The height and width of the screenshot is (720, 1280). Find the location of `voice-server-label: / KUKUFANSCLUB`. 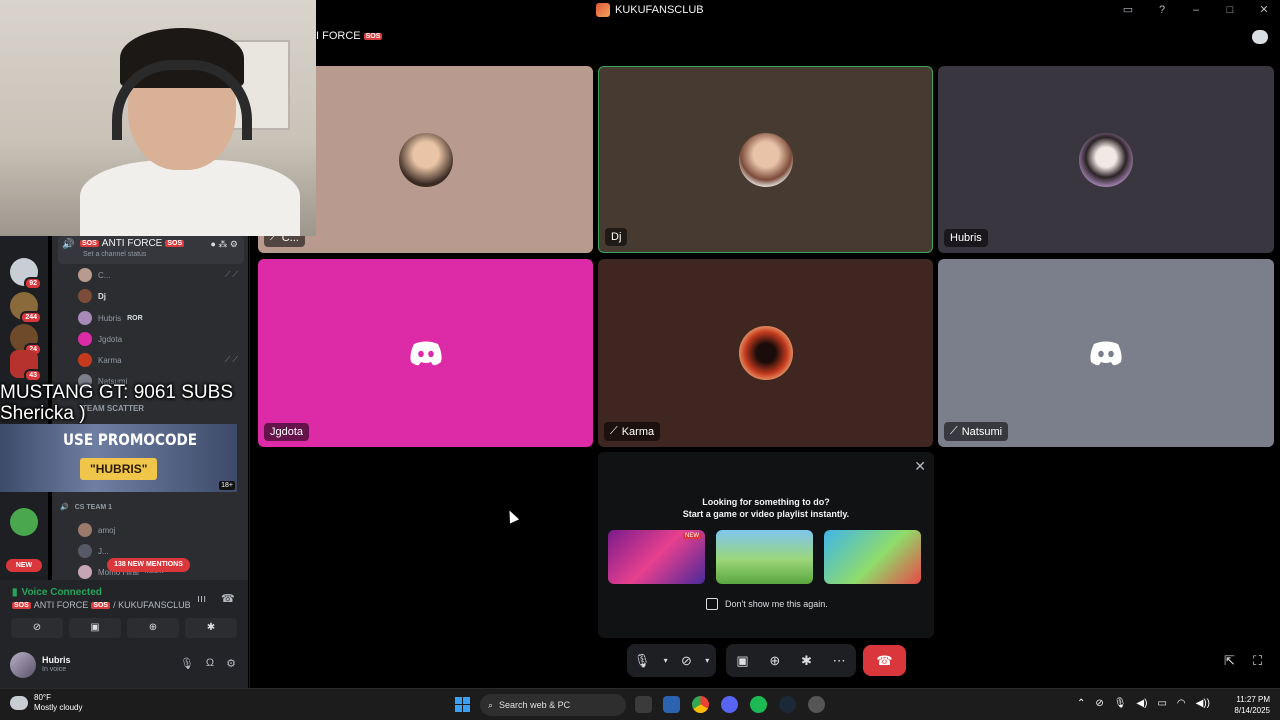

voice-server-label: / KUKUFANSCLUB is located at coordinates (152, 605).